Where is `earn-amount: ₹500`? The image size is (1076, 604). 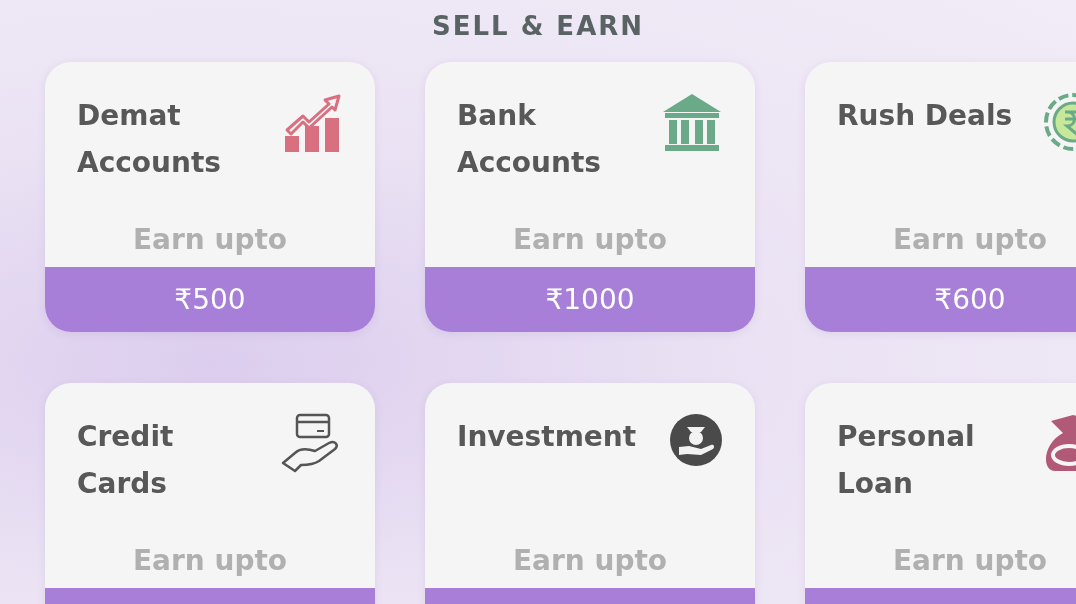 earn-amount: ₹500 is located at coordinates (210, 299).